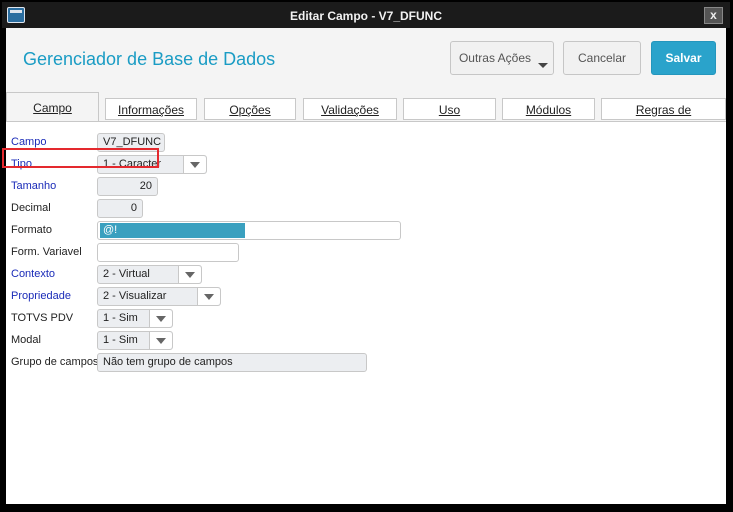  I want to click on highlight-box, so click(80, 158).